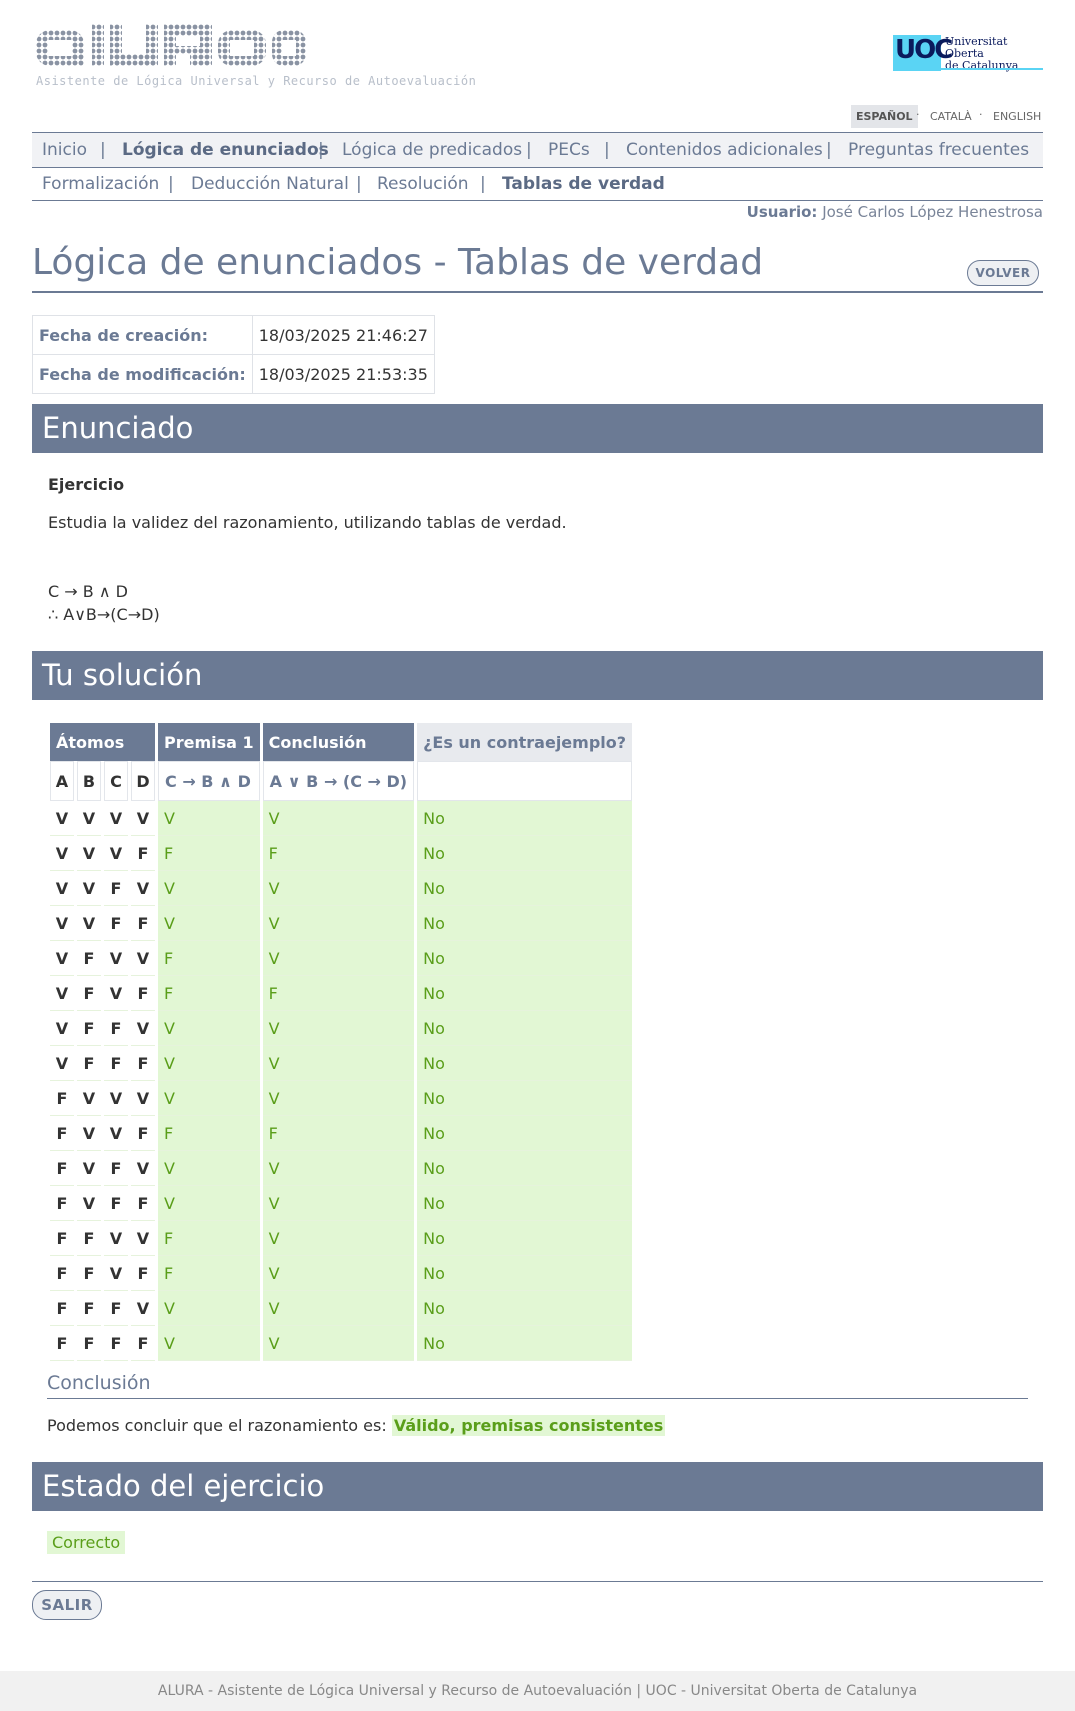 The width and height of the screenshot is (1075, 1711). I want to click on subnav-tablas-de-verdad: Tablas de verdad, so click(583, 184).